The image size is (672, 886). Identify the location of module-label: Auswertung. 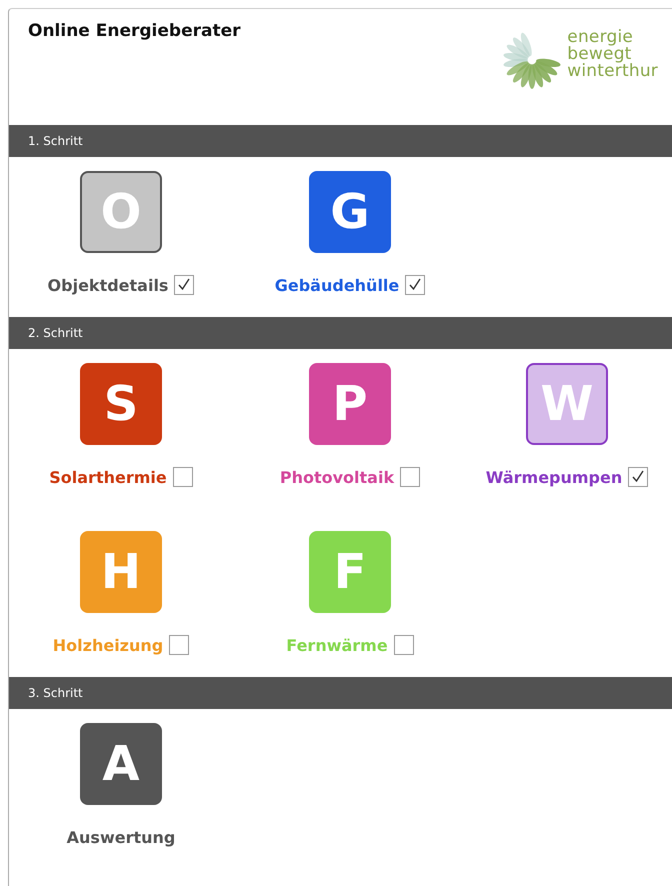
(121, 837).